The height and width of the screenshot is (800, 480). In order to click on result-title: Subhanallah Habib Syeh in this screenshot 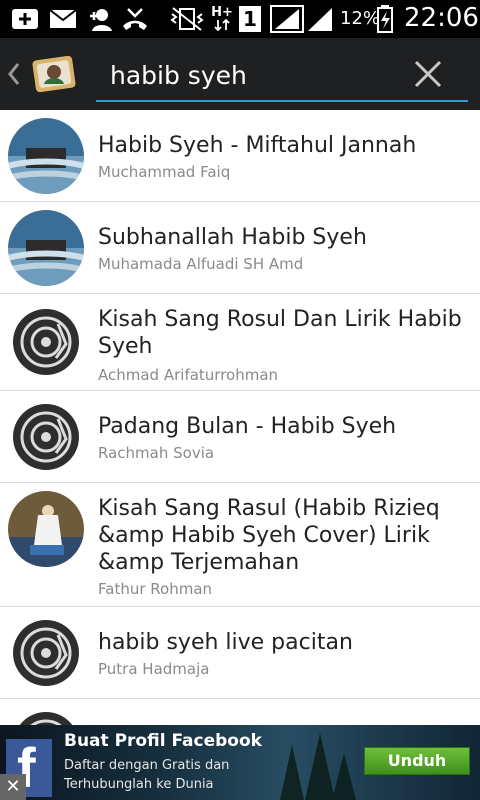, I will do `click(232, 237)`.